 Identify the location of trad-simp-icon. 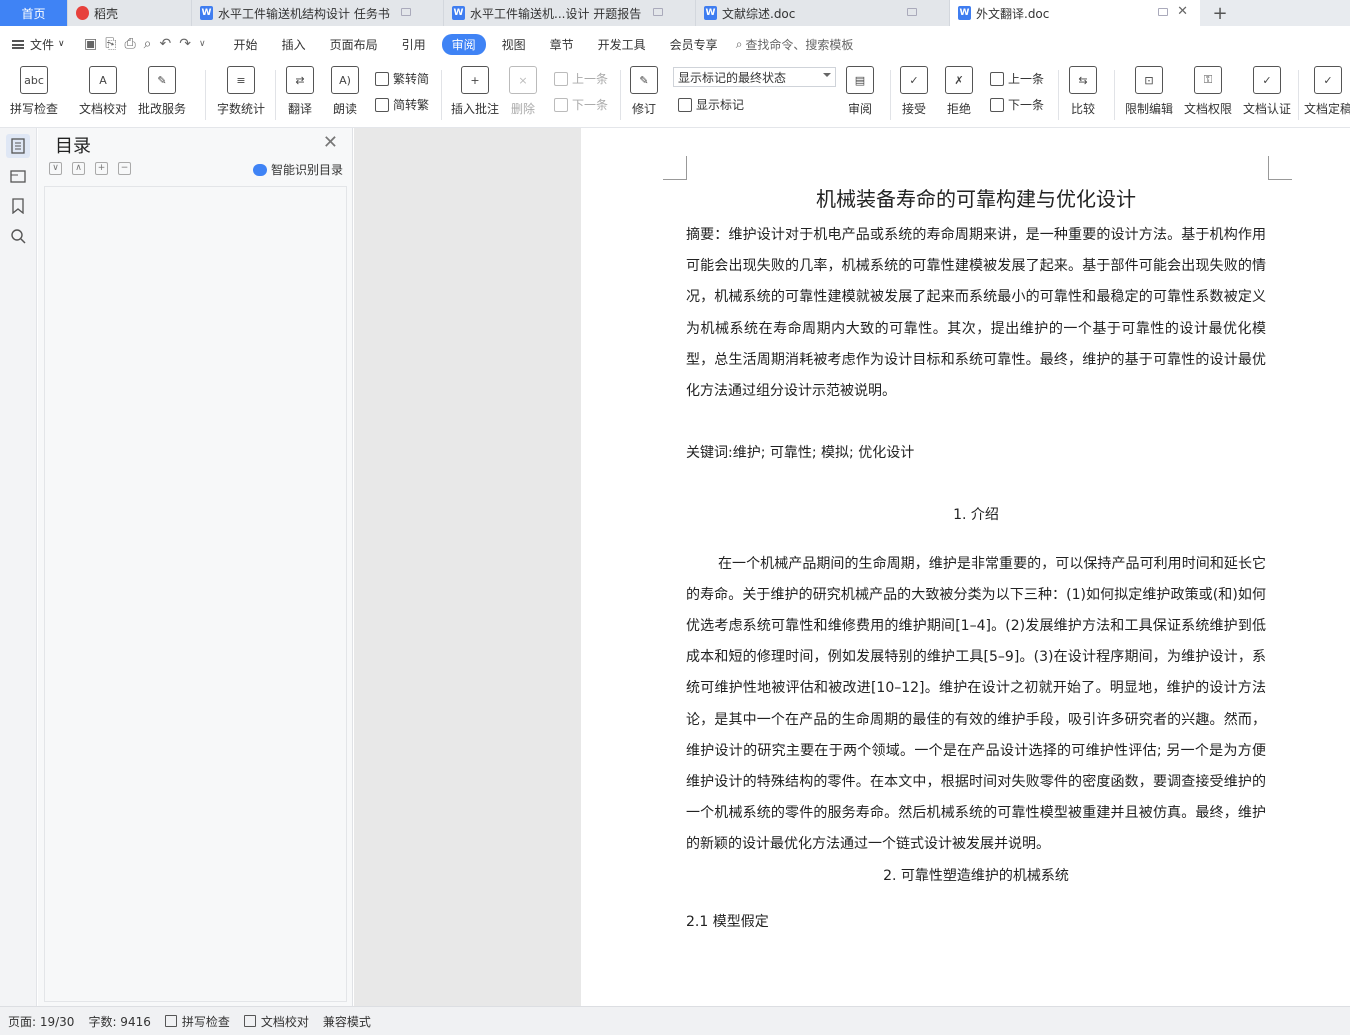
(382, 78).